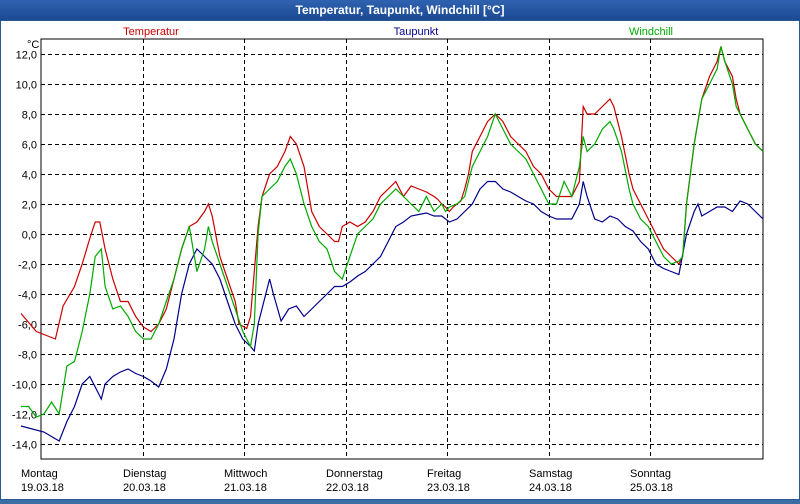  Describe the element at coordinates (444, 474) in the screenshot. I see `day-name-label: Freitag` at that location.